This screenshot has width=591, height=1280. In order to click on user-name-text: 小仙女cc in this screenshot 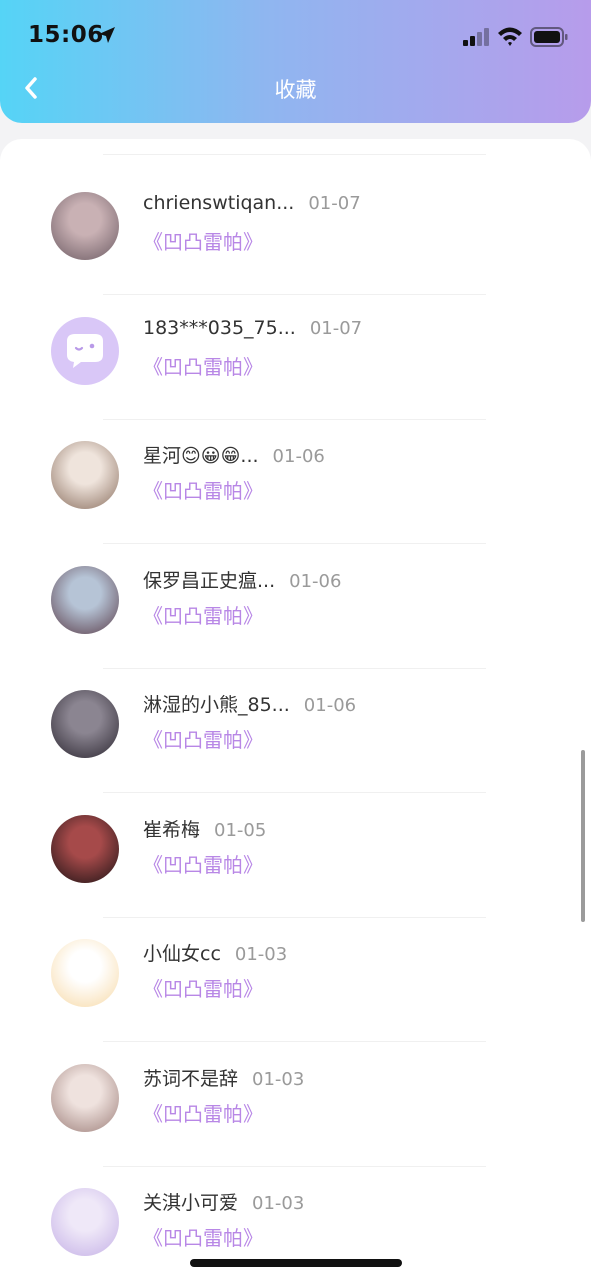, I will do `click(182, 954)`.